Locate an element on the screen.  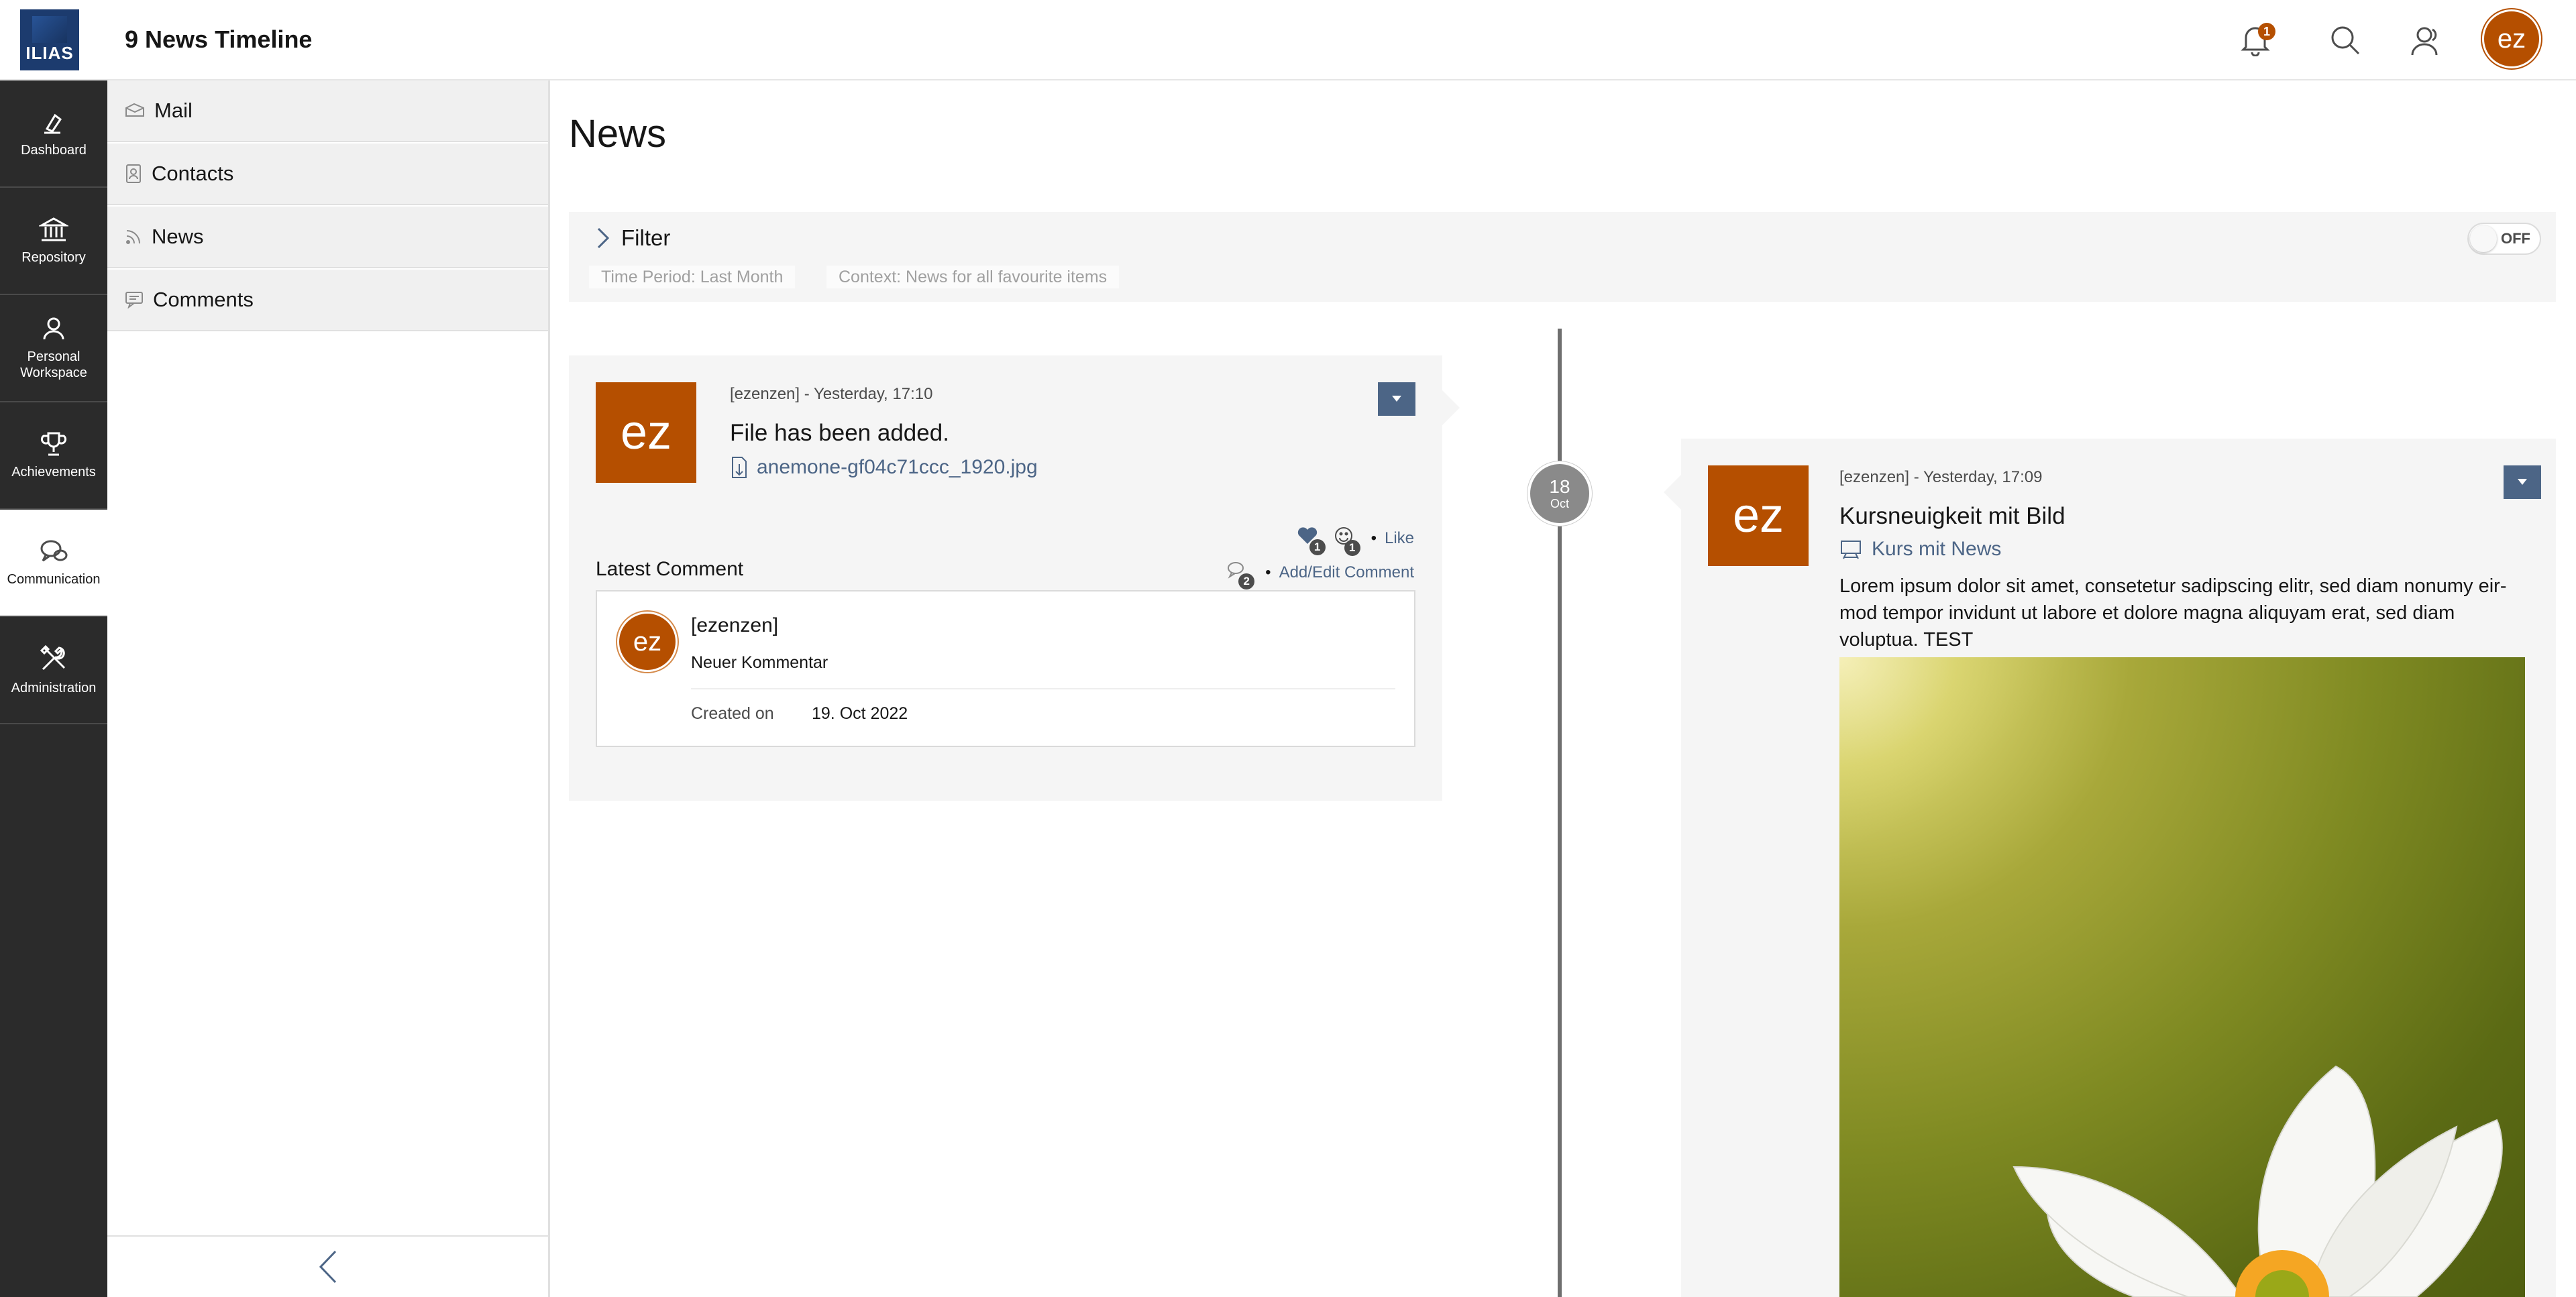
tools-icon is located at coordinates (53, 657).